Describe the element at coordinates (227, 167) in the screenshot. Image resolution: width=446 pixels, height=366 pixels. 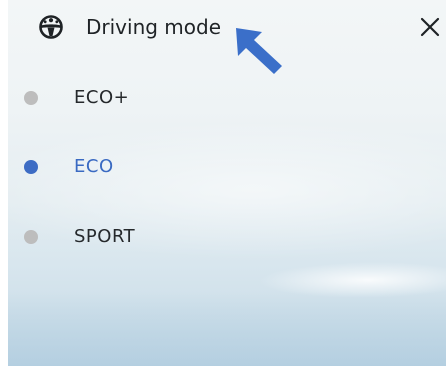
I see `mode-option-eco: ECO` at that location.